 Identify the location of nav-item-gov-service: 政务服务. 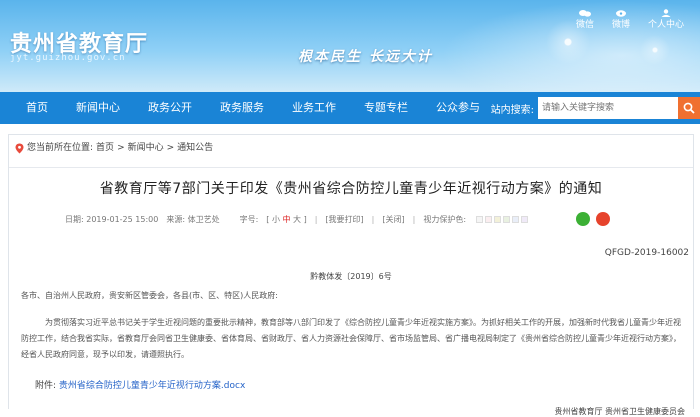
(242, 108).